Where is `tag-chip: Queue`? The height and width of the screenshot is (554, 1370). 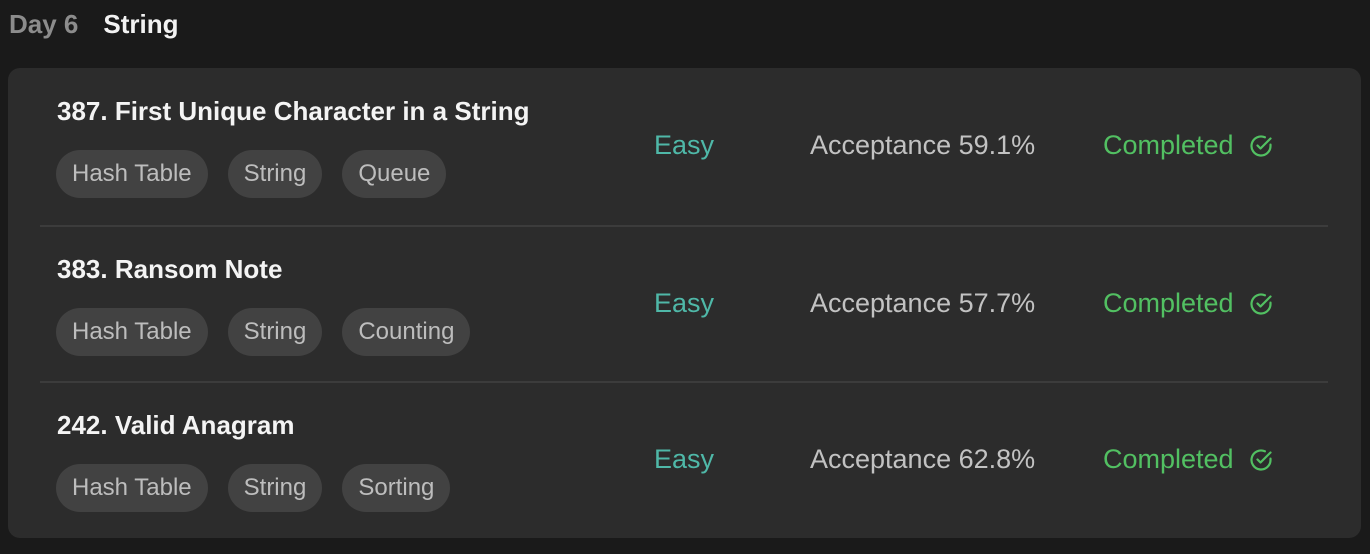 tag-chip: Queue is located at coordinates (394, 174).